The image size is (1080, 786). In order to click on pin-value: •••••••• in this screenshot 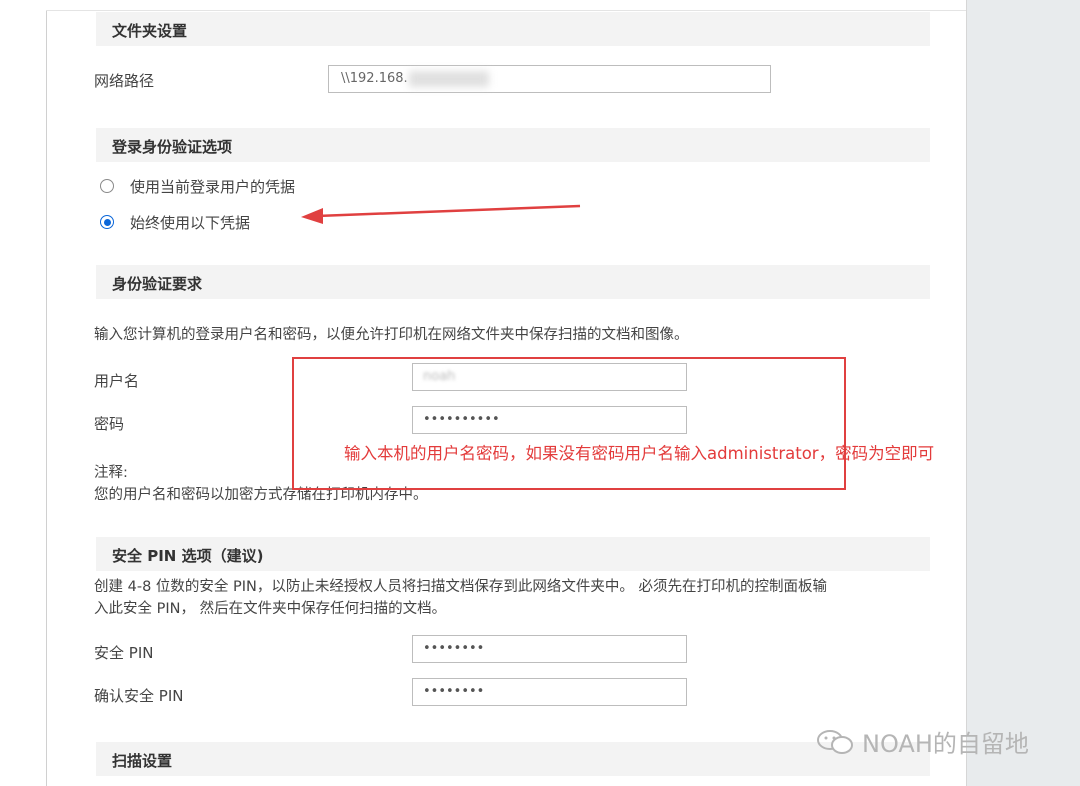, I will do `click(454, 648)`.